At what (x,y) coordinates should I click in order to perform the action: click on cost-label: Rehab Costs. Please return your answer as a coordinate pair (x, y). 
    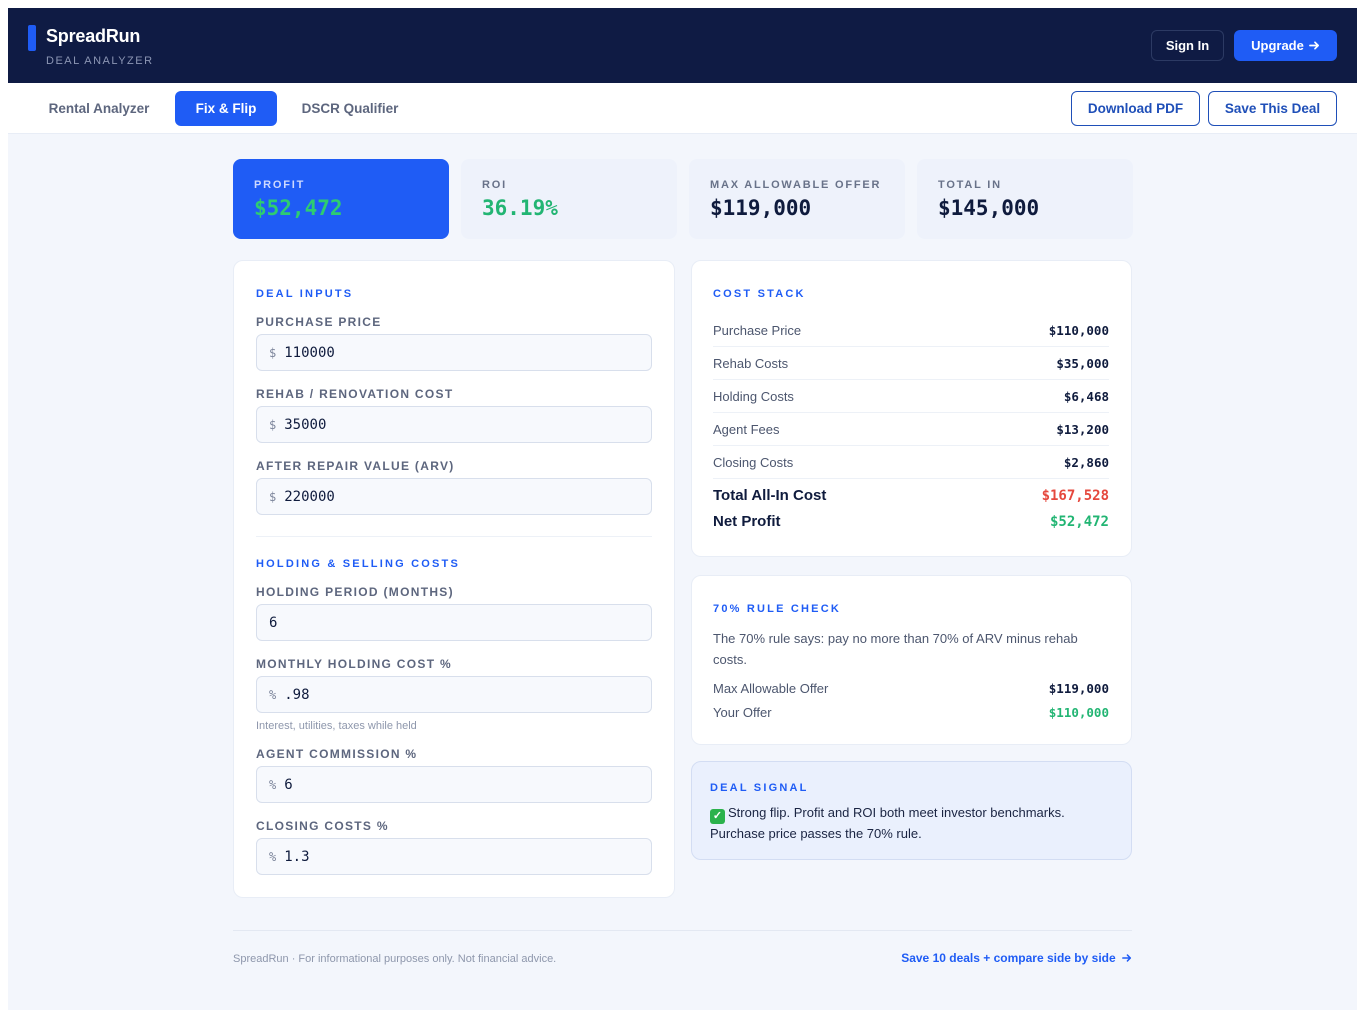
    Looking at the image, I should click on (751, 363).